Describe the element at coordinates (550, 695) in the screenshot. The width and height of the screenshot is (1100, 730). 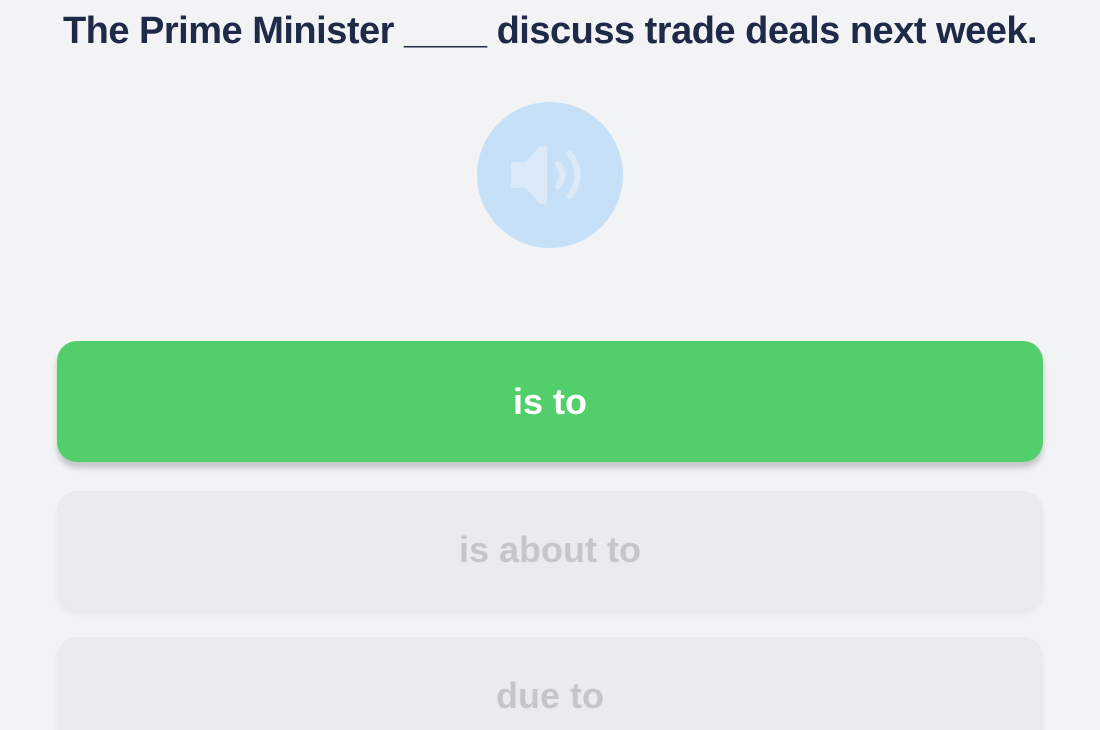
I see `answer-option-label: due to` at that location.